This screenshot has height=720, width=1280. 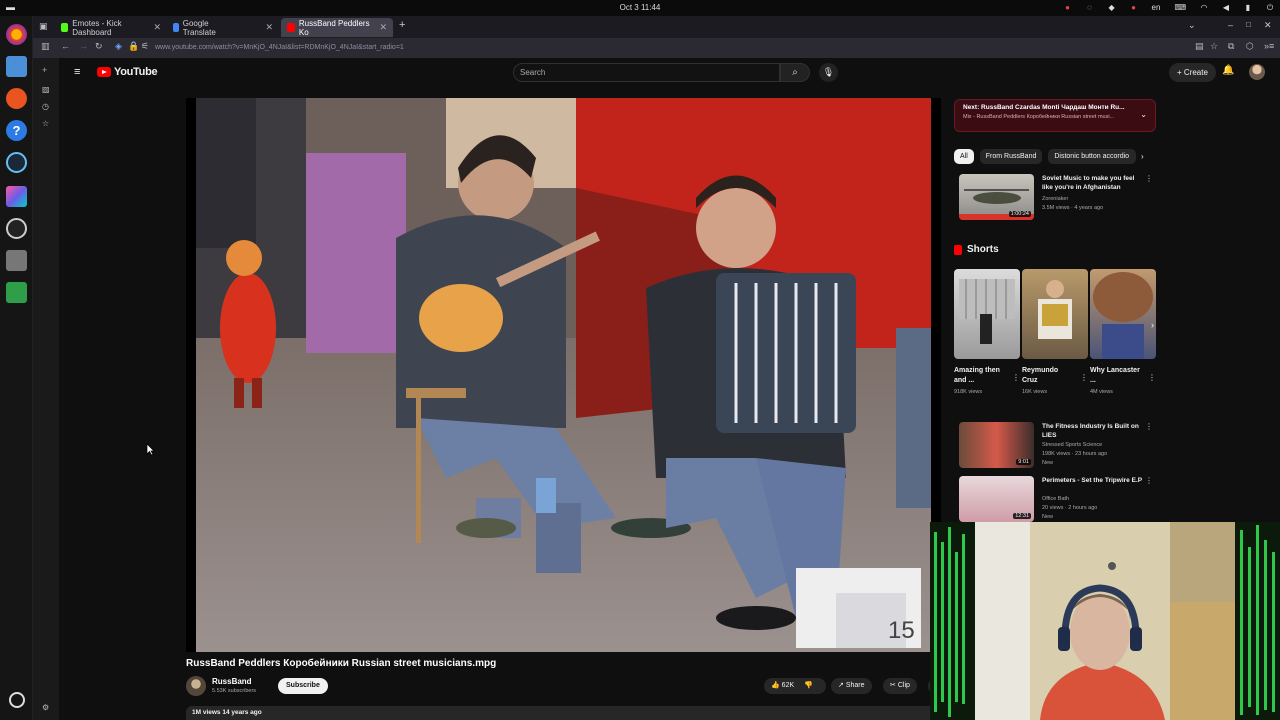 I want to click on help-icon: ?, so click(x=16, y=130).